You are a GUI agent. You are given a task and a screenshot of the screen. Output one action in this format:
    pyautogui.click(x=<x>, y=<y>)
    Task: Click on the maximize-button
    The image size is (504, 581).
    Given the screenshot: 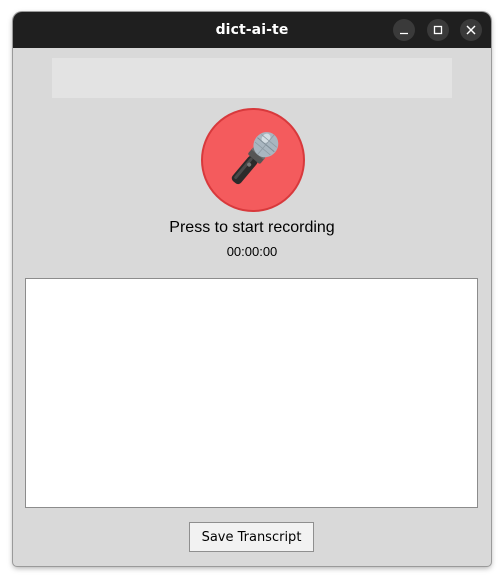 What is the action you would take?
    pyautogui.click(x=438, y=30)
    